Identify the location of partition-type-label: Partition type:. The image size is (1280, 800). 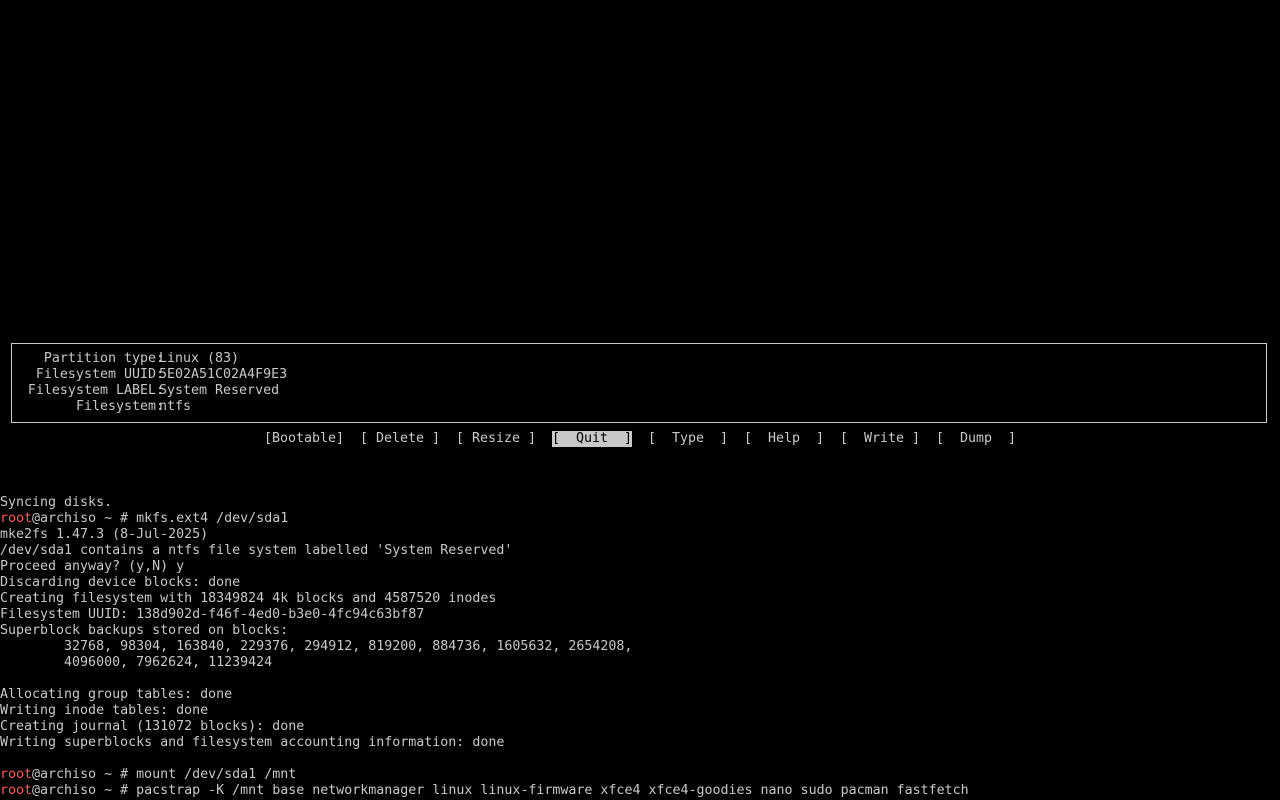
(103, 358).